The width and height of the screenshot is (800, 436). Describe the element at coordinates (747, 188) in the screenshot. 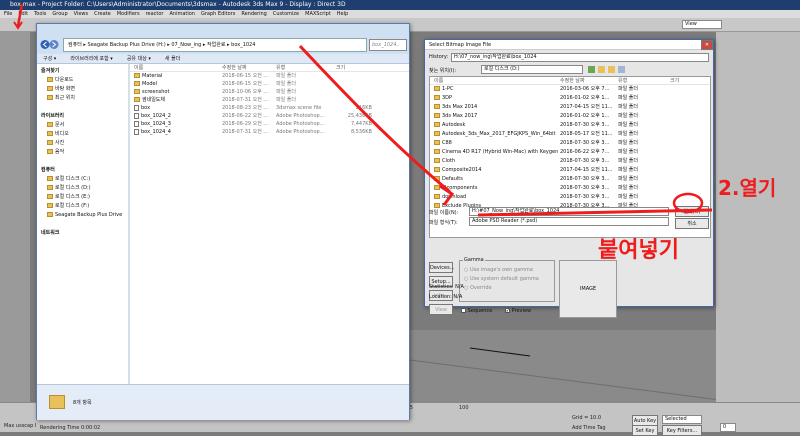

I see `open-step-annotation: 2.열기` at that location.